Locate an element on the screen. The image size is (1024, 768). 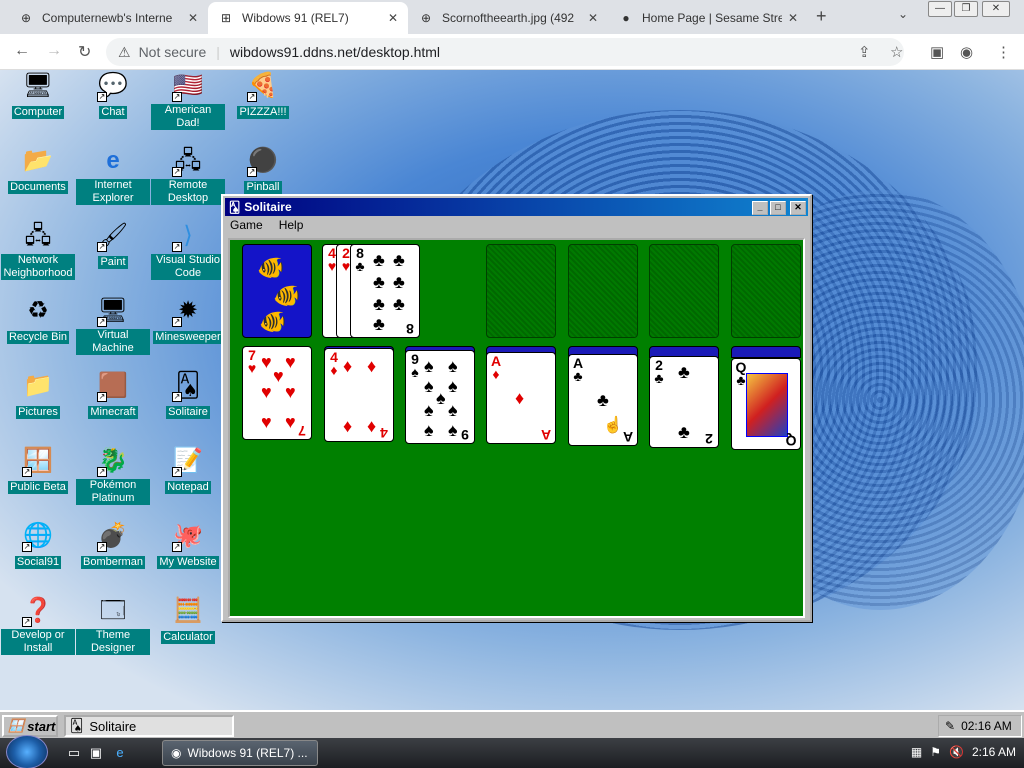
tableau-card-1: 7 ♥ ♥ ♥ ♥ ♥ ♥ ♥ ♥ 7 is located at coordinates (277, 393).